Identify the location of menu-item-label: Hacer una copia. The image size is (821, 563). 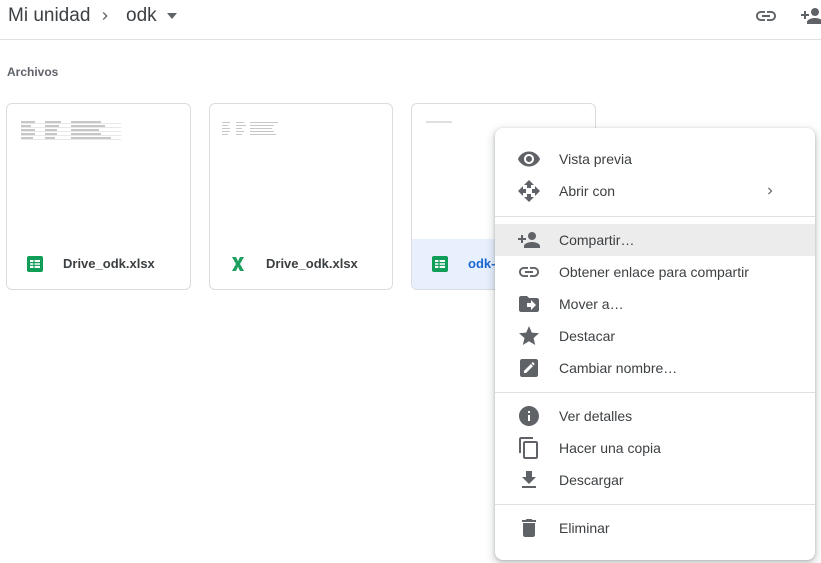
(610, 448).